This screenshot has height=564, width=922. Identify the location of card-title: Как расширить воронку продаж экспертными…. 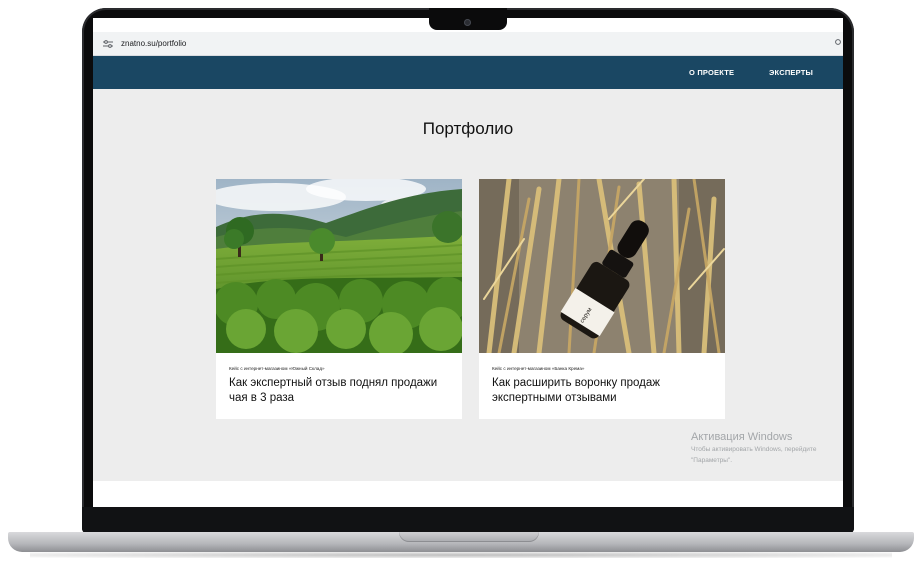
(603, 391).